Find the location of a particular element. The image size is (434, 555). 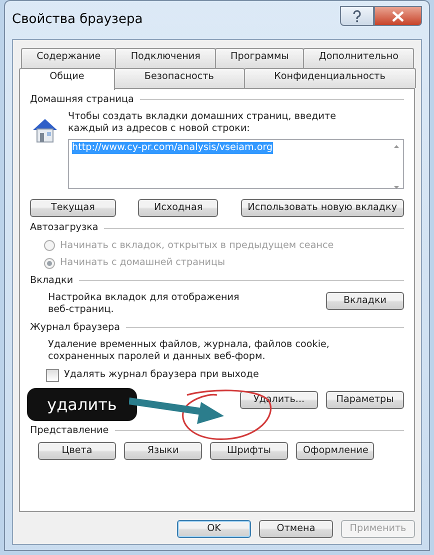

button: Отмена is located at coordinates (296, 529).